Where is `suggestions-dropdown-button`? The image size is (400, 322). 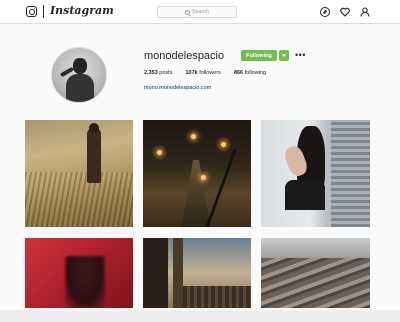
suggestions-dropdown-button is located at coordinates (284, 55).